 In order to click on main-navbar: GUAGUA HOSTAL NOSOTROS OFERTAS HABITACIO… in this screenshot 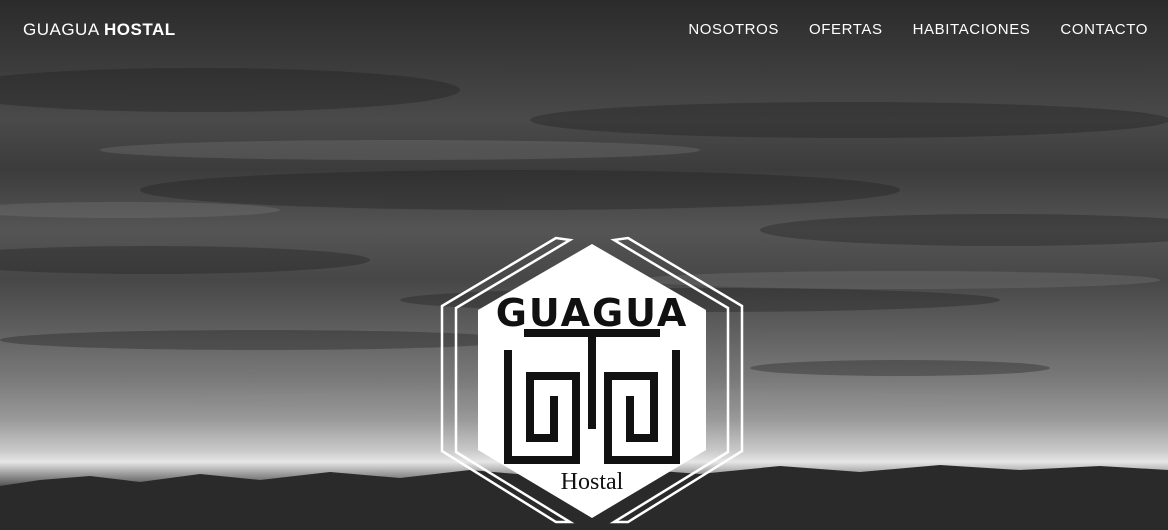, I will do `click(584, 31)`.